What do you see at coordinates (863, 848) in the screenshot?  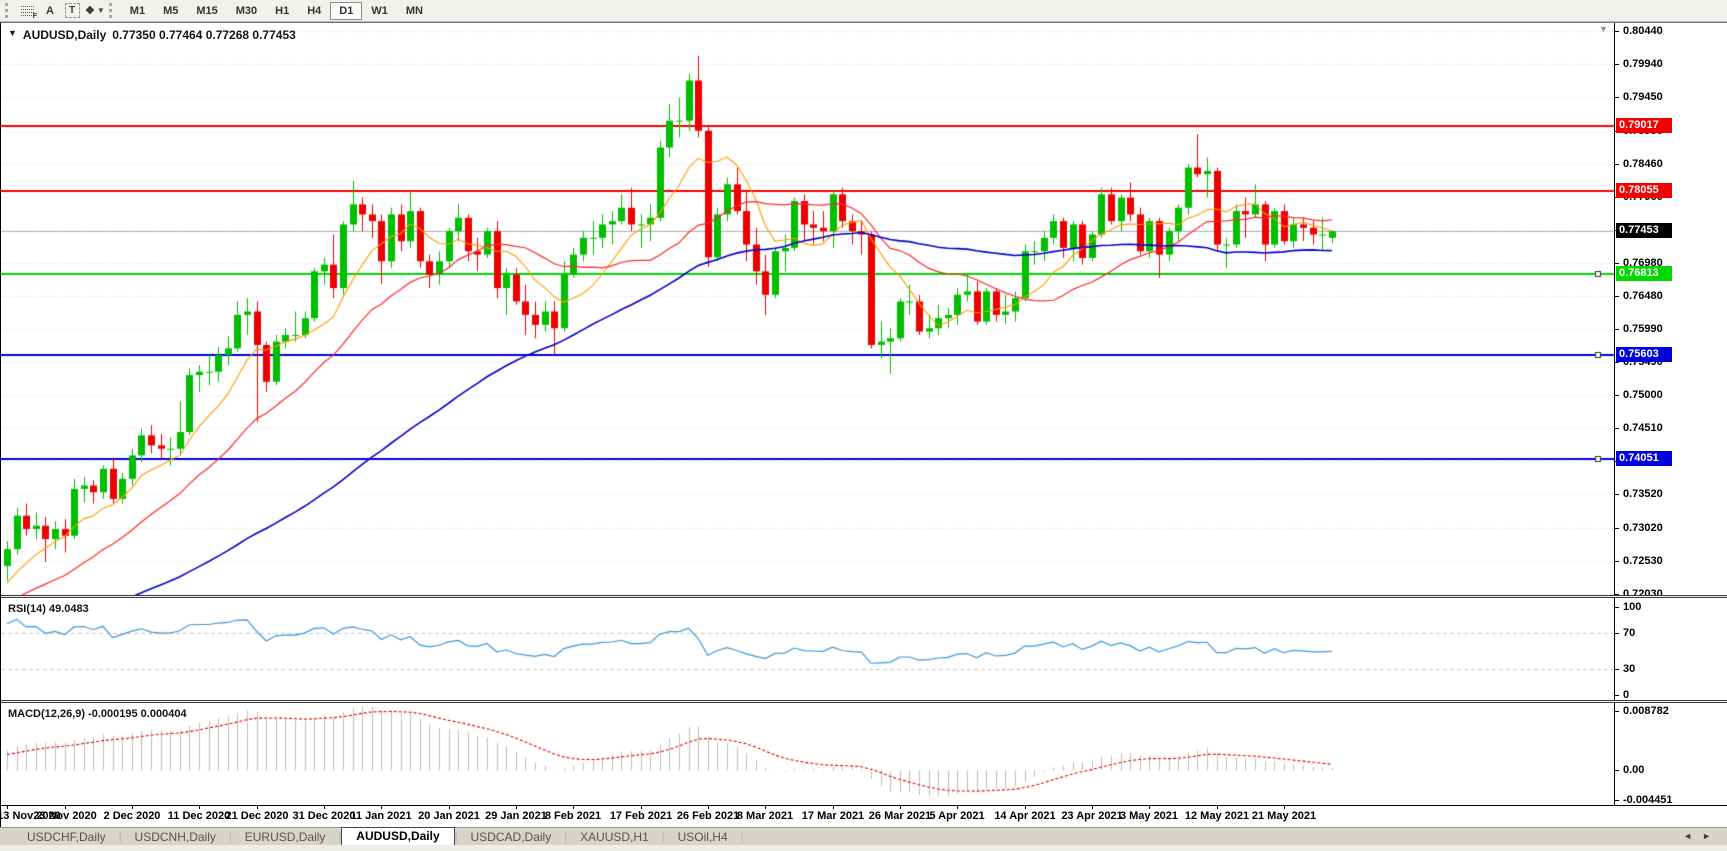 I see `bottom-scrollbar` at bounding box center [863, 848].